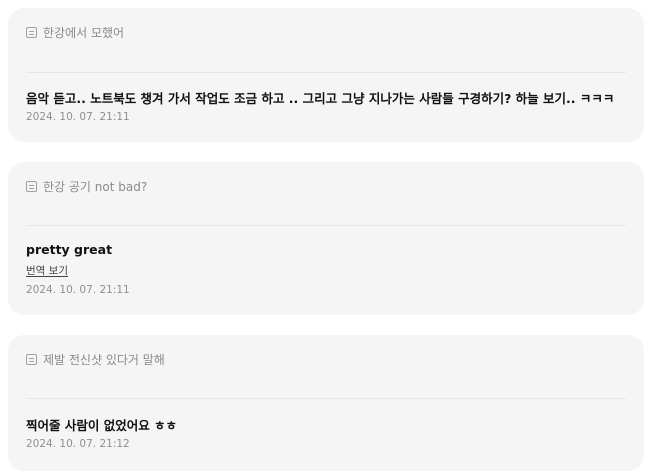 This screenshot has width=660, height=476. Describe the element at coordinates (104, 360) in the screenshot. I see `quoted-question-text: 제발 전신샷 있다거 말해` at that location.